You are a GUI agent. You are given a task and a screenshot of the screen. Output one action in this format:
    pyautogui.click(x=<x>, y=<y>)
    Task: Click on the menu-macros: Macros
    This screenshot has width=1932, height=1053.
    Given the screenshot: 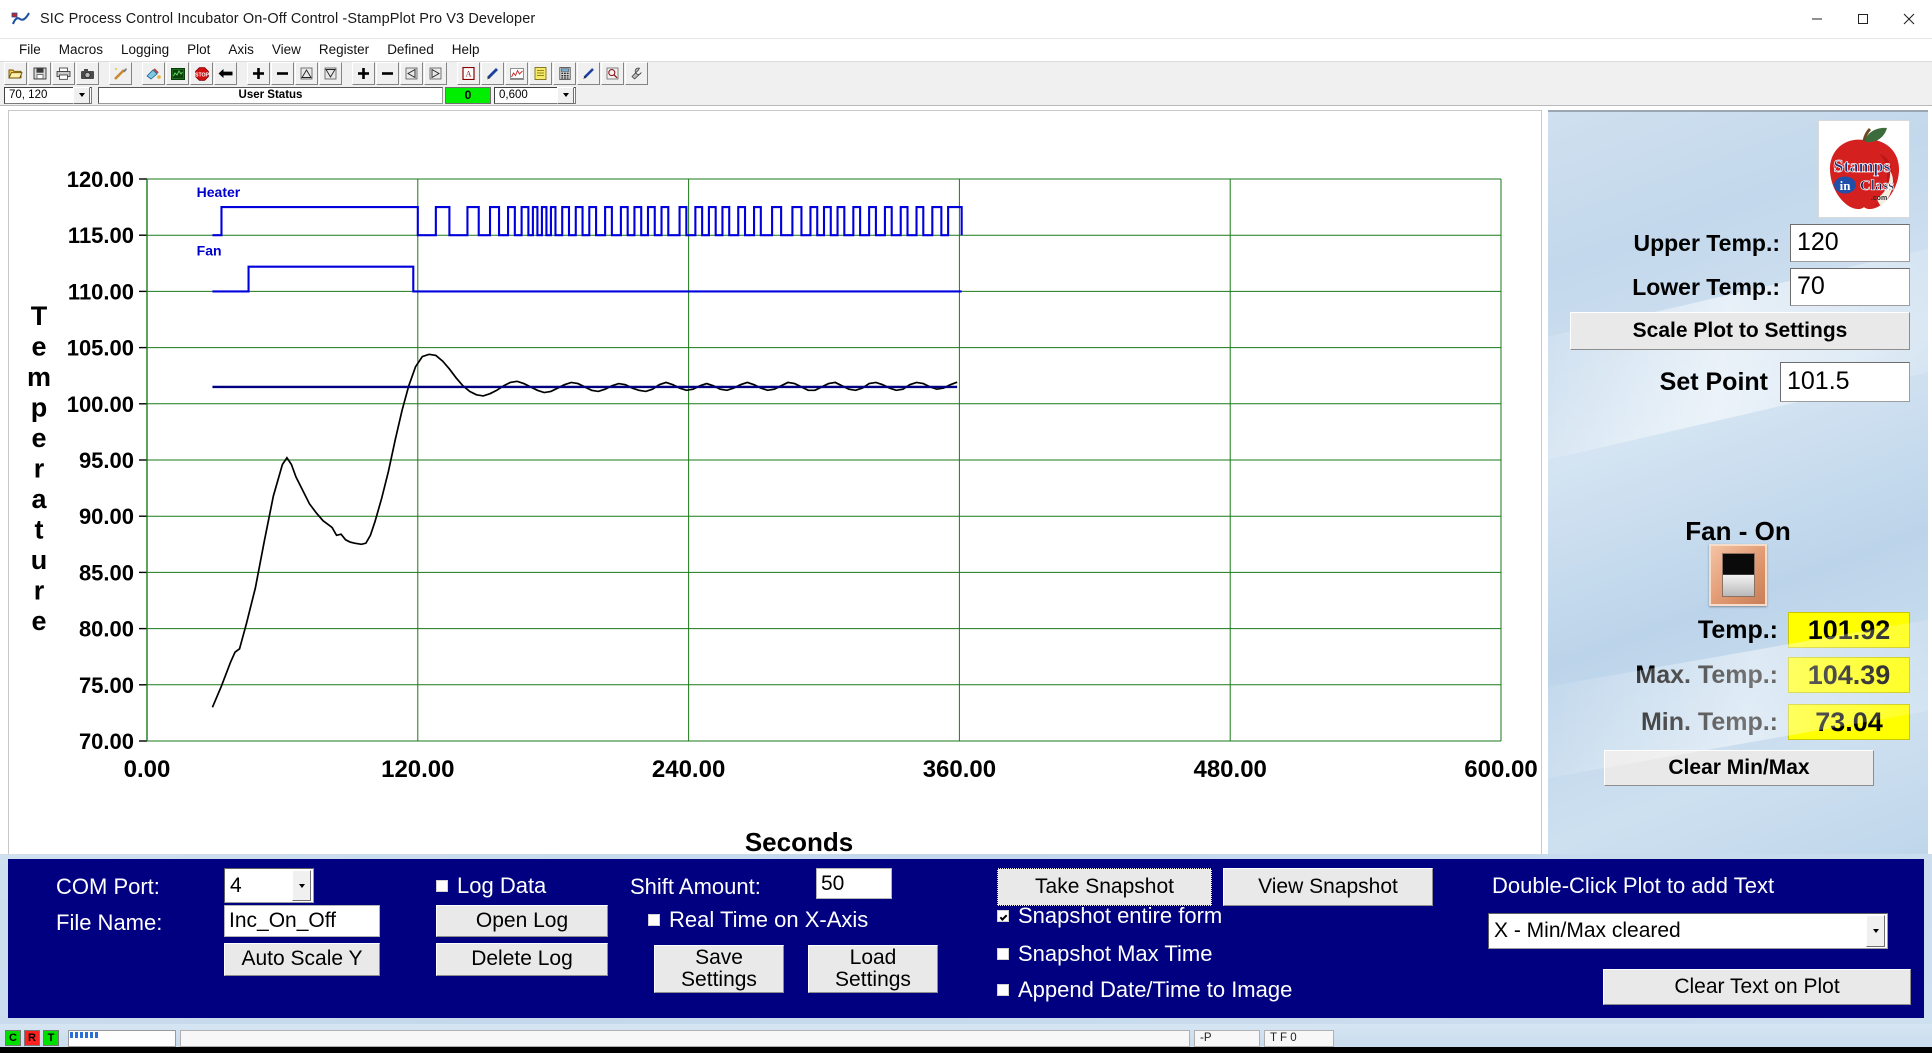 What is the action you would take?
    pyautogui.click(x=81, y=50)
    